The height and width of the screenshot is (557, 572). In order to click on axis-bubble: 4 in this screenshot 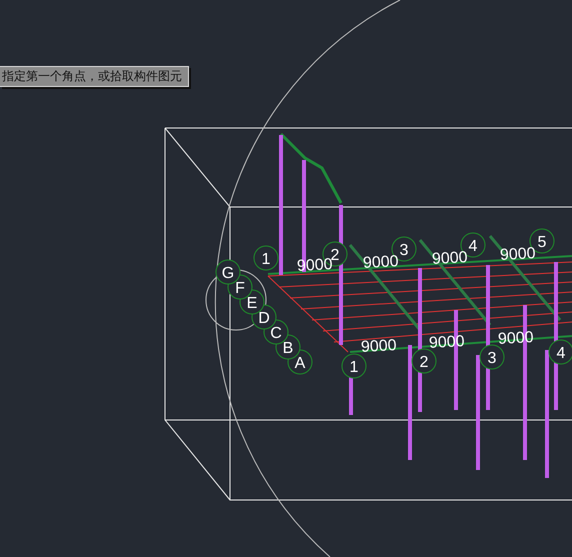, I will do `click(560, 352)`.